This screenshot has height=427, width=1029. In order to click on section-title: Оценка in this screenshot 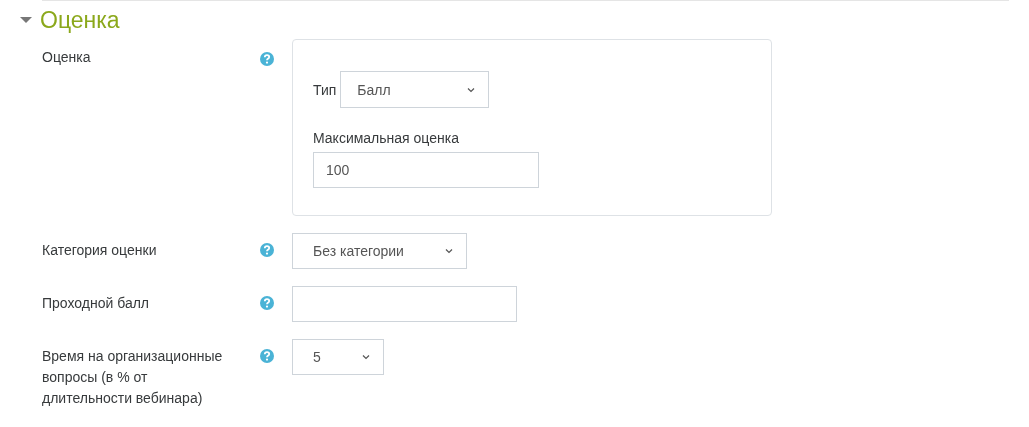, I will do `click(80, 20)`.